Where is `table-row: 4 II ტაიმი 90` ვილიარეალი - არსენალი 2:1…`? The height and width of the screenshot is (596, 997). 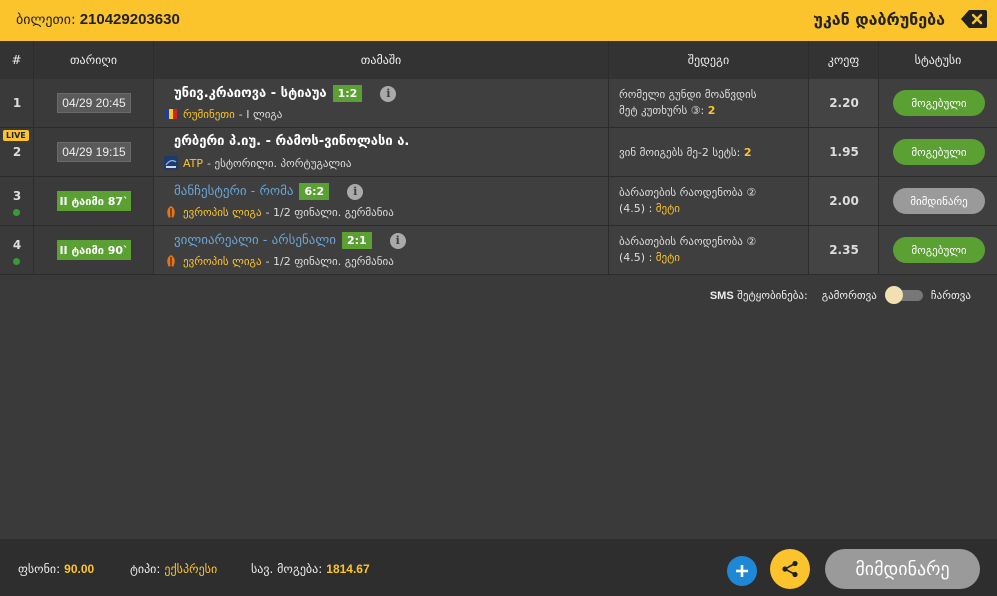 table-row: 4 II ტაიმი 90` ვილიარეალი - არსენალი 2:1… is located at coordinates (498, 250).